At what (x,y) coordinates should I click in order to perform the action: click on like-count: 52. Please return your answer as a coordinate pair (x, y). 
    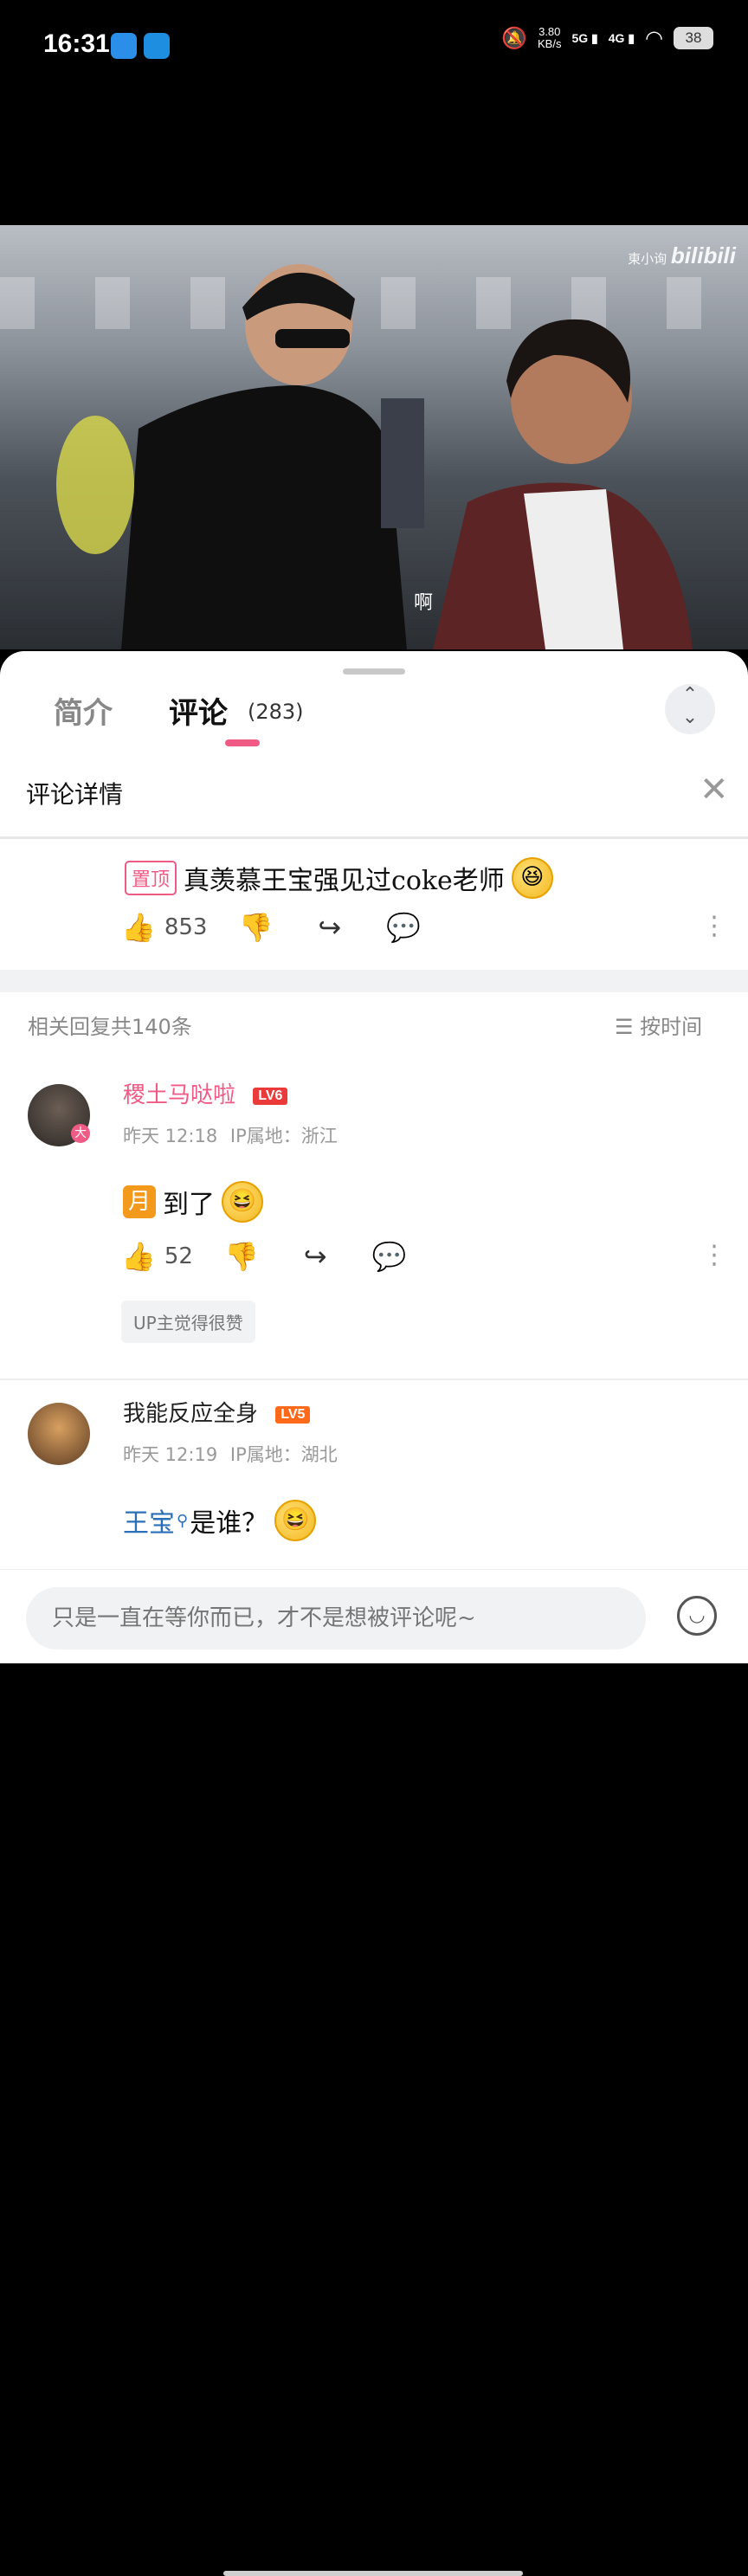
    Looking at the image, I should click on (178, 1256).